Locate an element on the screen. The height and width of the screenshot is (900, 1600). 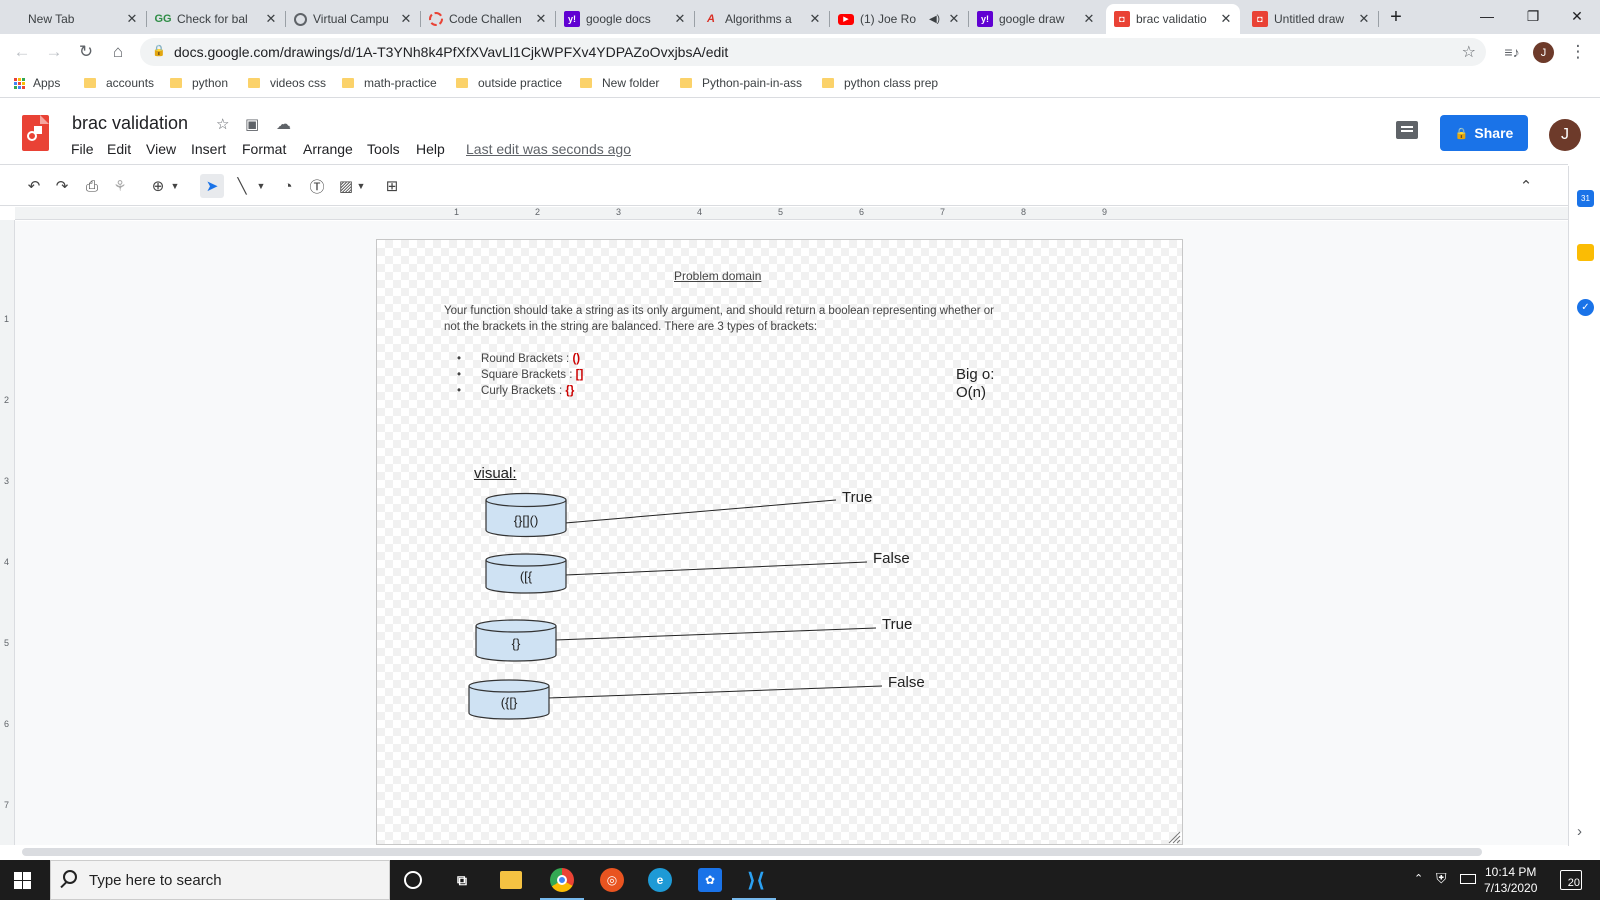
keep-icon is located at coordinates (1585, 252).